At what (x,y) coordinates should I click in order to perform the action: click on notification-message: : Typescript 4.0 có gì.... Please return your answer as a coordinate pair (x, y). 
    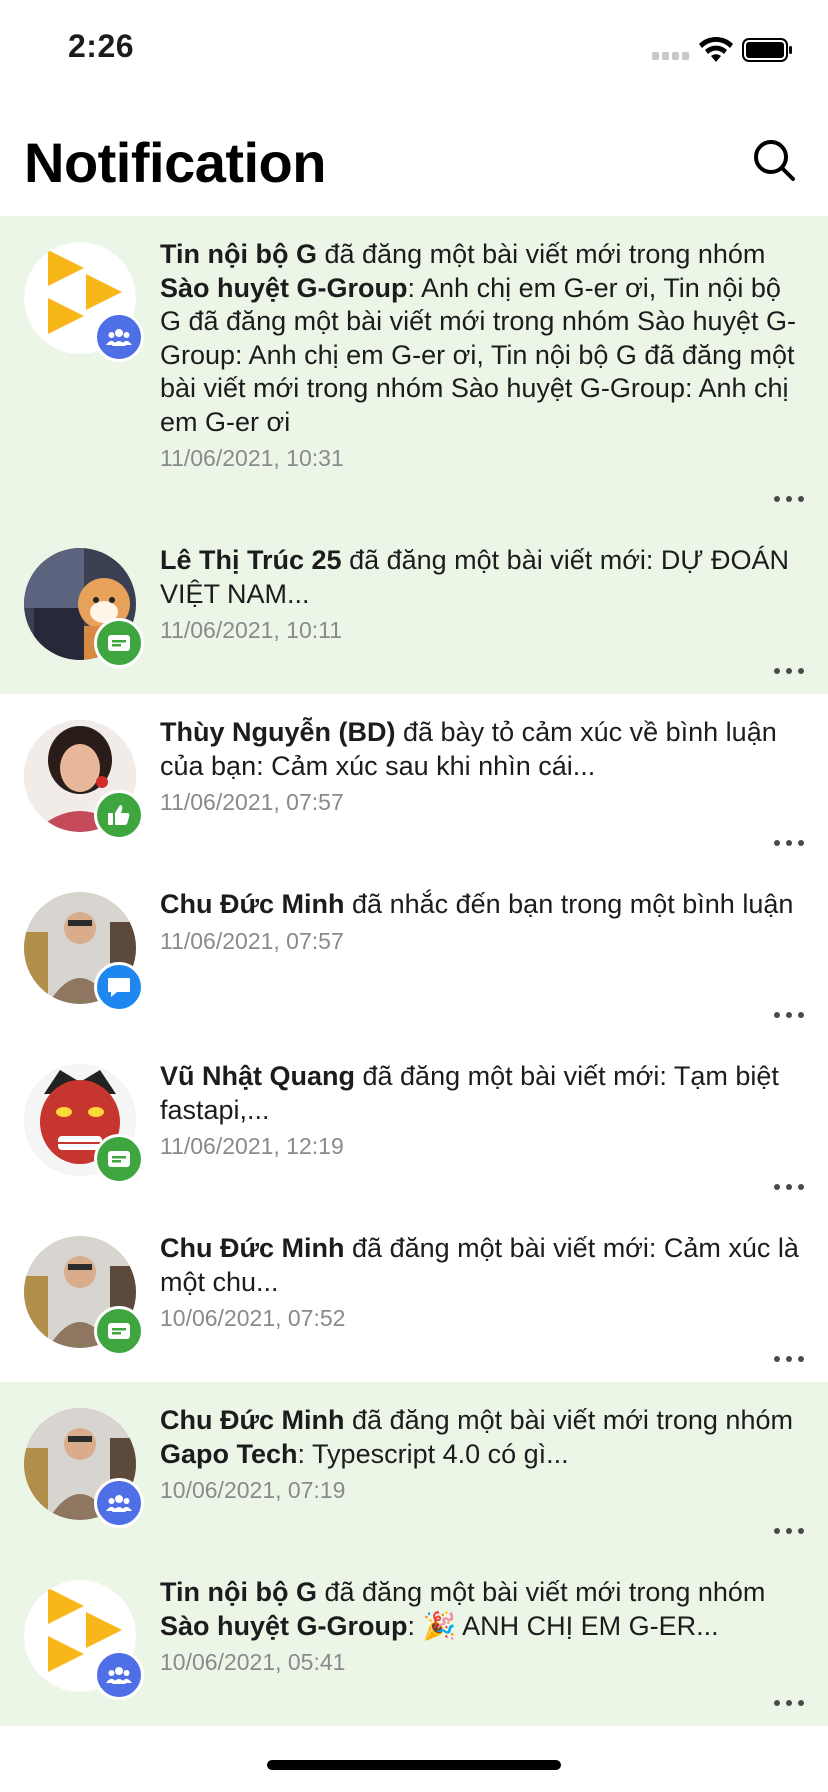
    Looking at the image, I should click on (433, 1453).